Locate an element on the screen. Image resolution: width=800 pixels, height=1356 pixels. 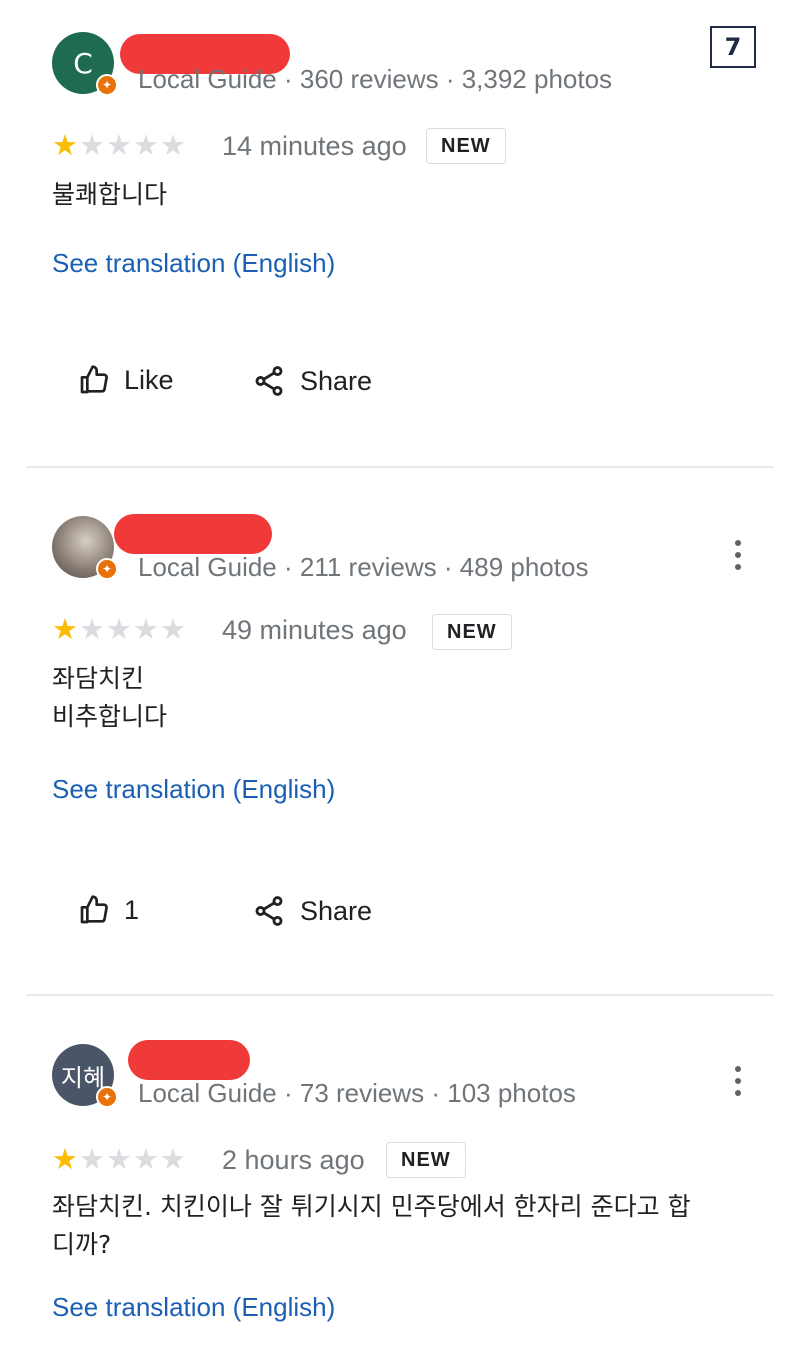
reviewer-avatar: 지혜 ✦ is located at coordinates (85, 1076).